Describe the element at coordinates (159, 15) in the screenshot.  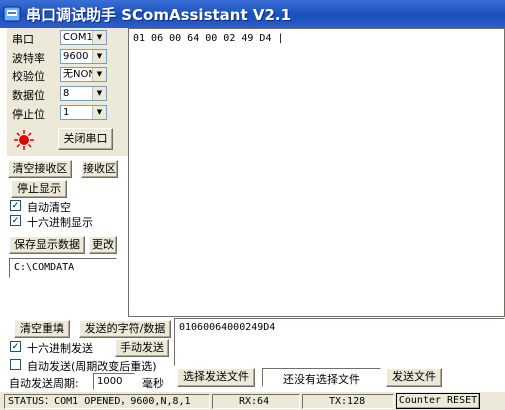
I see `window-title: 串口调试助手 SComAssistant V2.1` at that location.